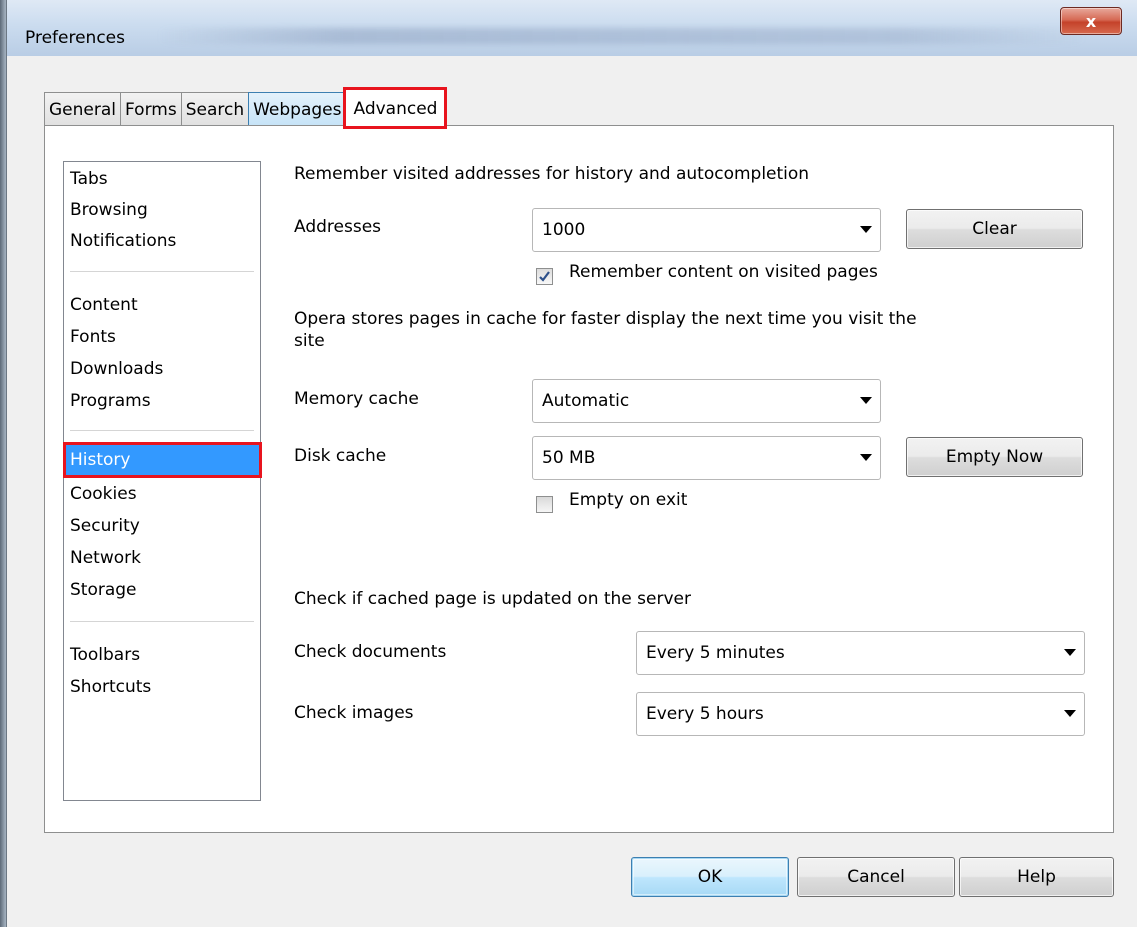 The width and height of the screenshot is (1137, 927). I want to click on memory-cache-dropdown: Automatic, so click(706, 401).